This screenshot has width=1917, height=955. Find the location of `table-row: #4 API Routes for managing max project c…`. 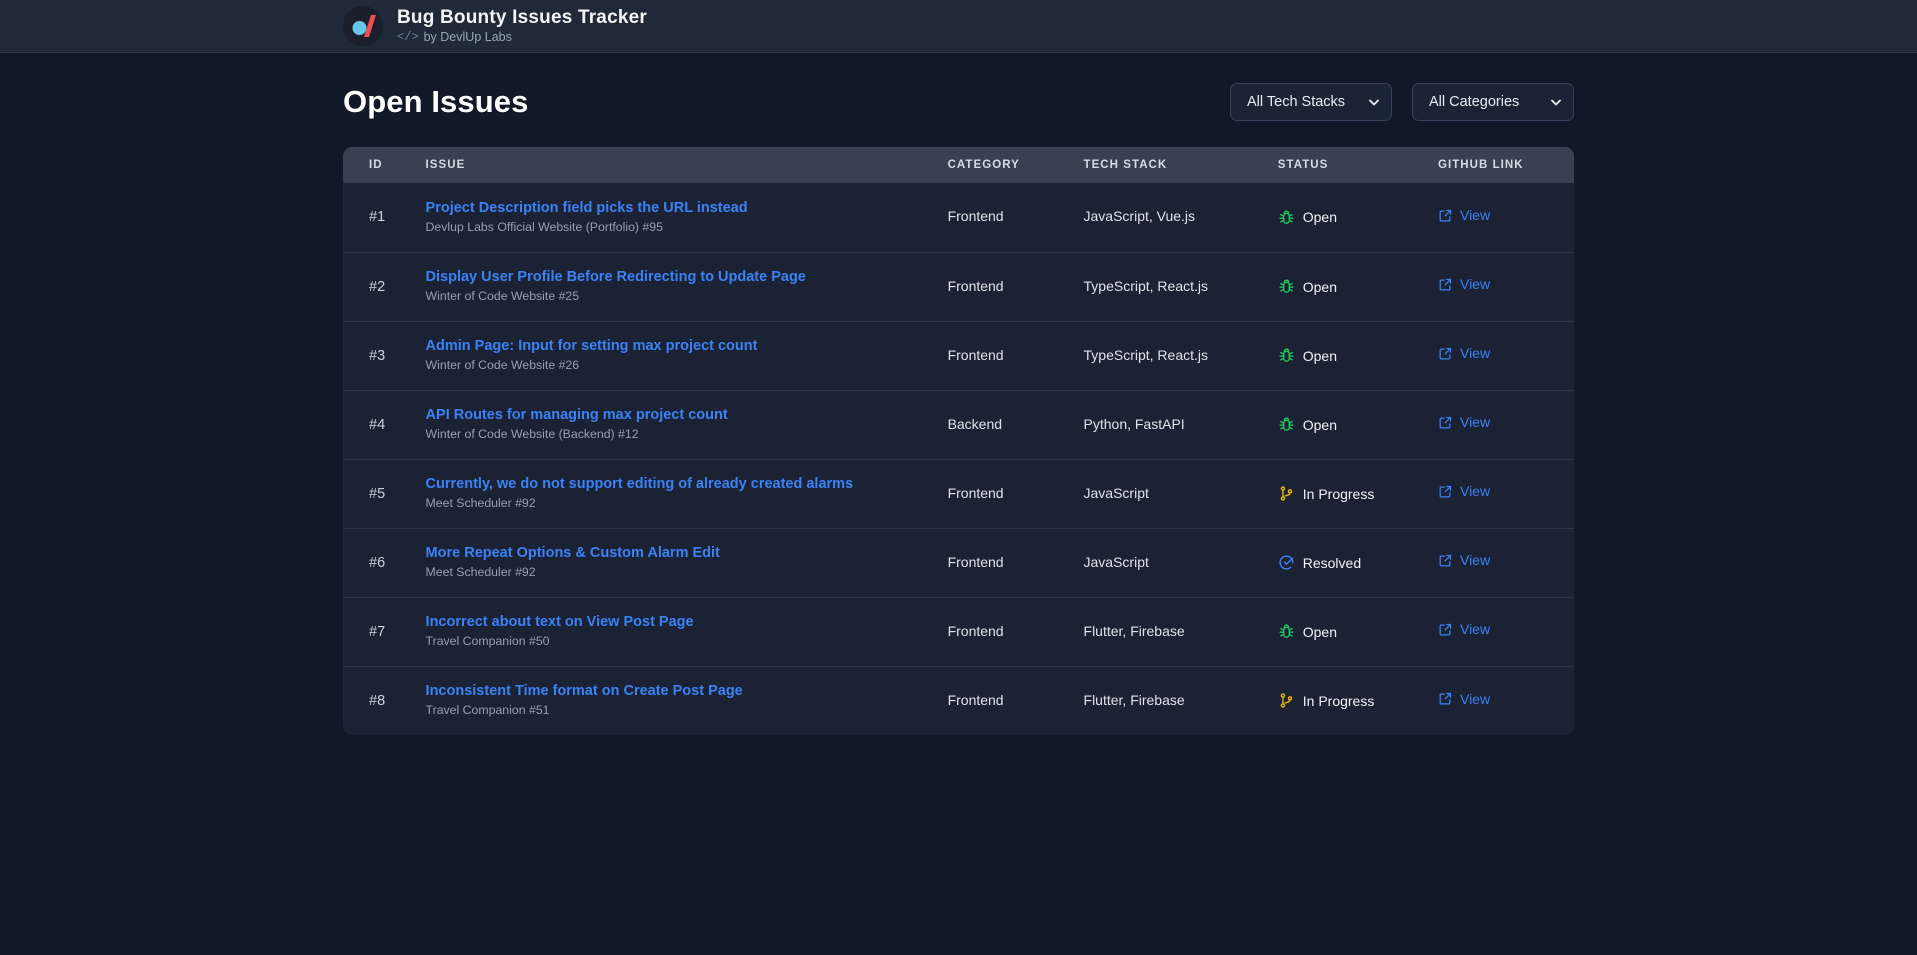

table-row: #4 API Routes for managing max project c… is located at coordinates (958, 424).